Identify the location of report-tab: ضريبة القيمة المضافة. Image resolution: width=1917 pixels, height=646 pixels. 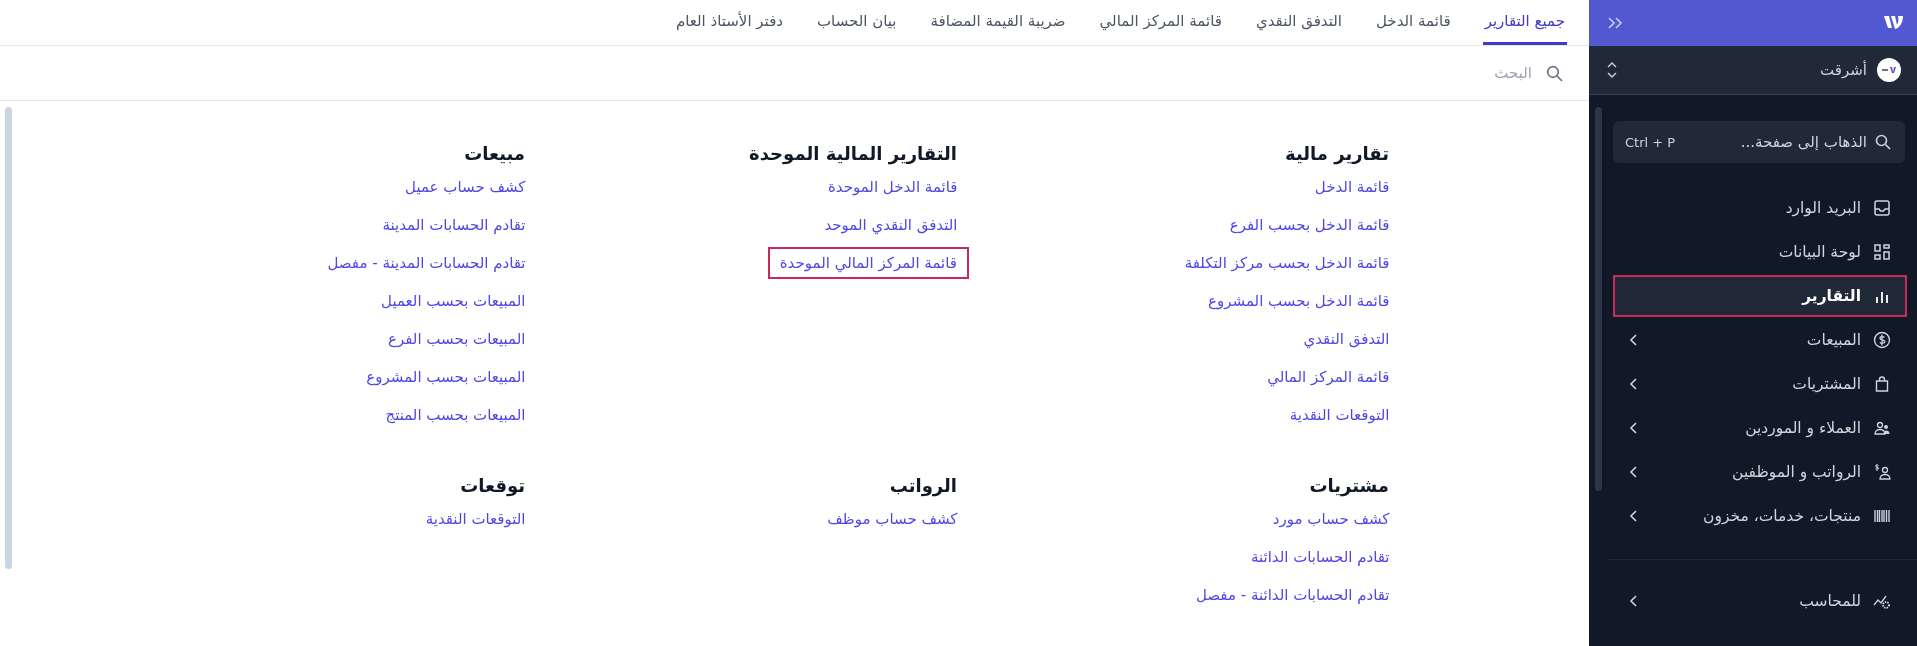
(998, 22).